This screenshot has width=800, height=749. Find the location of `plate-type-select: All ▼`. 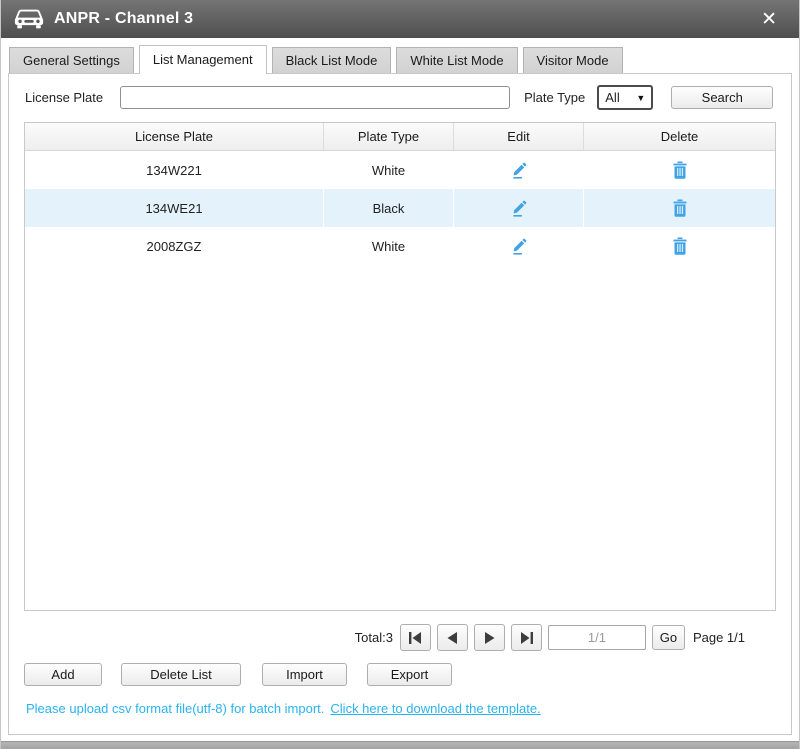

plate-type-select: All ▼ is located at coordinates (625, 97).